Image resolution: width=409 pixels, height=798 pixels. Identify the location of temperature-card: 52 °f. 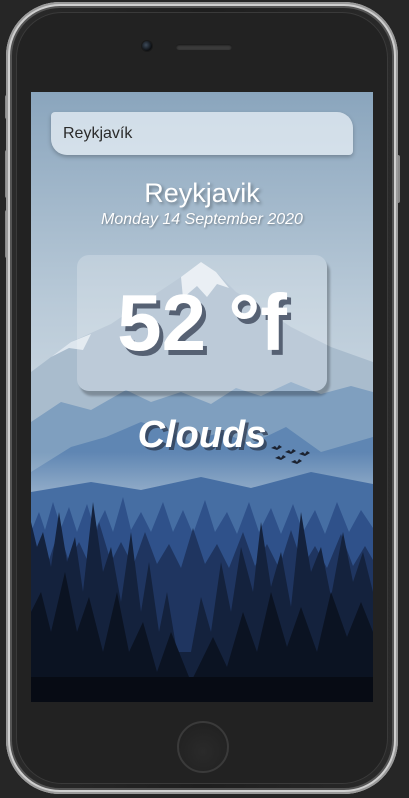
(202, 323).